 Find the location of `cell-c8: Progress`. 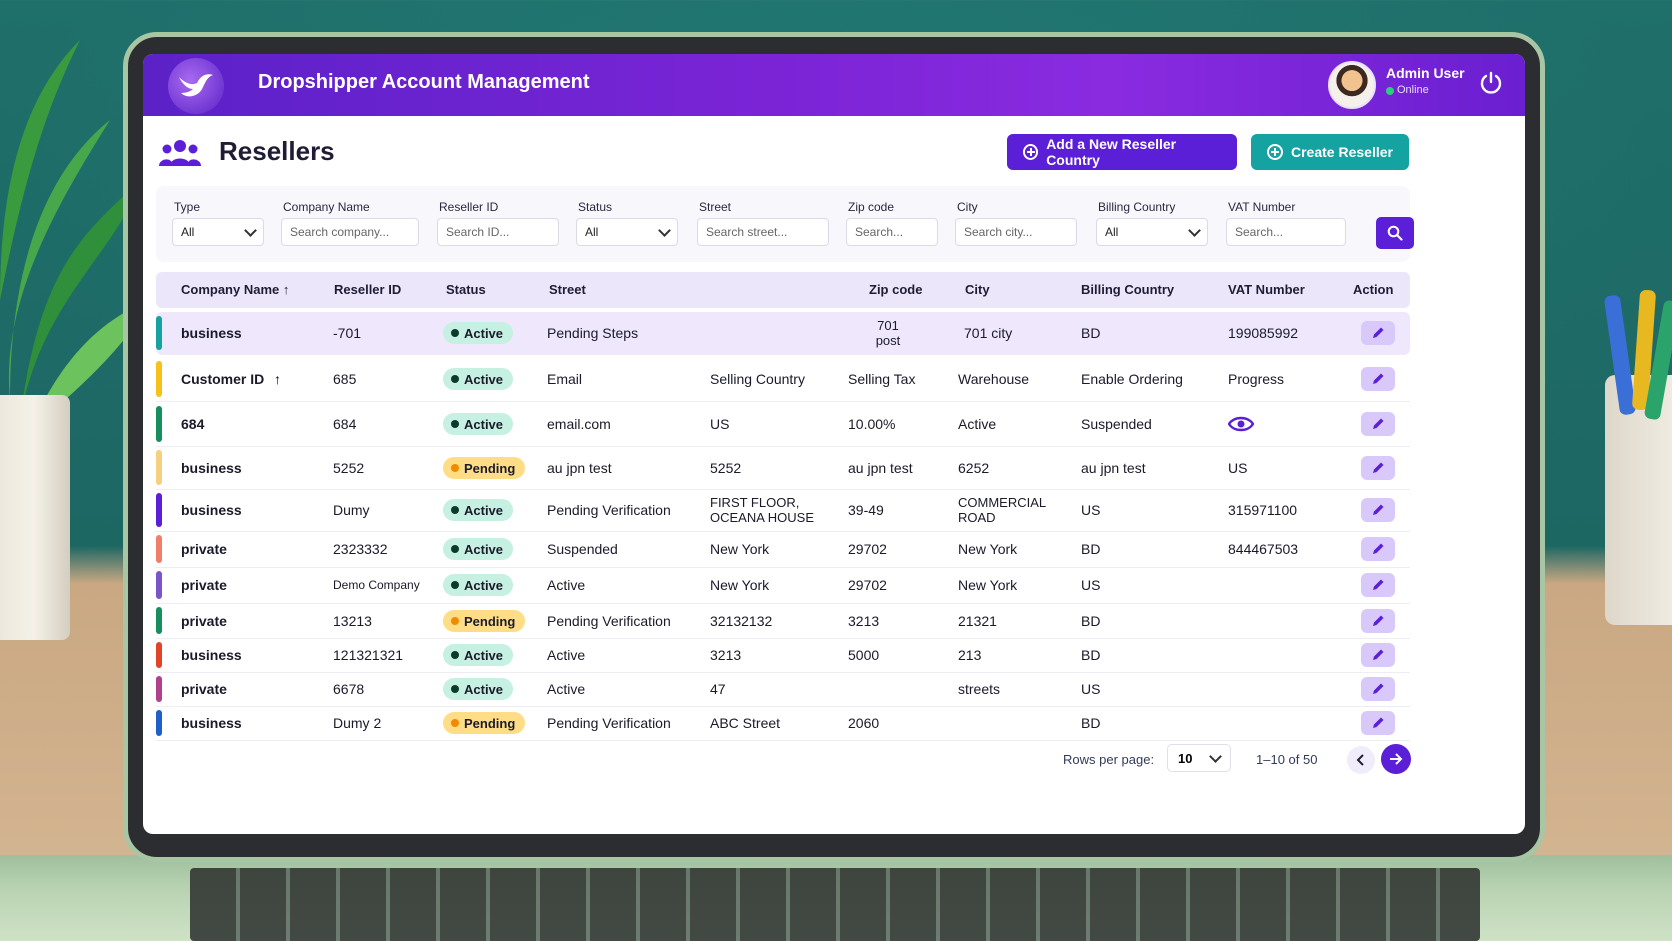

cell-c8: Progress is located at coordinates (1256, 379).